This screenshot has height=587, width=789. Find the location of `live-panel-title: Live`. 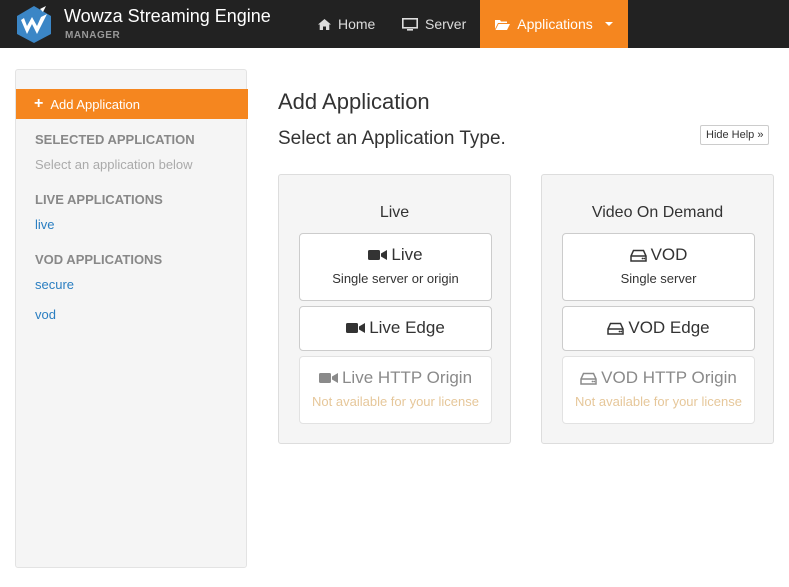

live-panel-title: Live is located at coordinates (394, 212).